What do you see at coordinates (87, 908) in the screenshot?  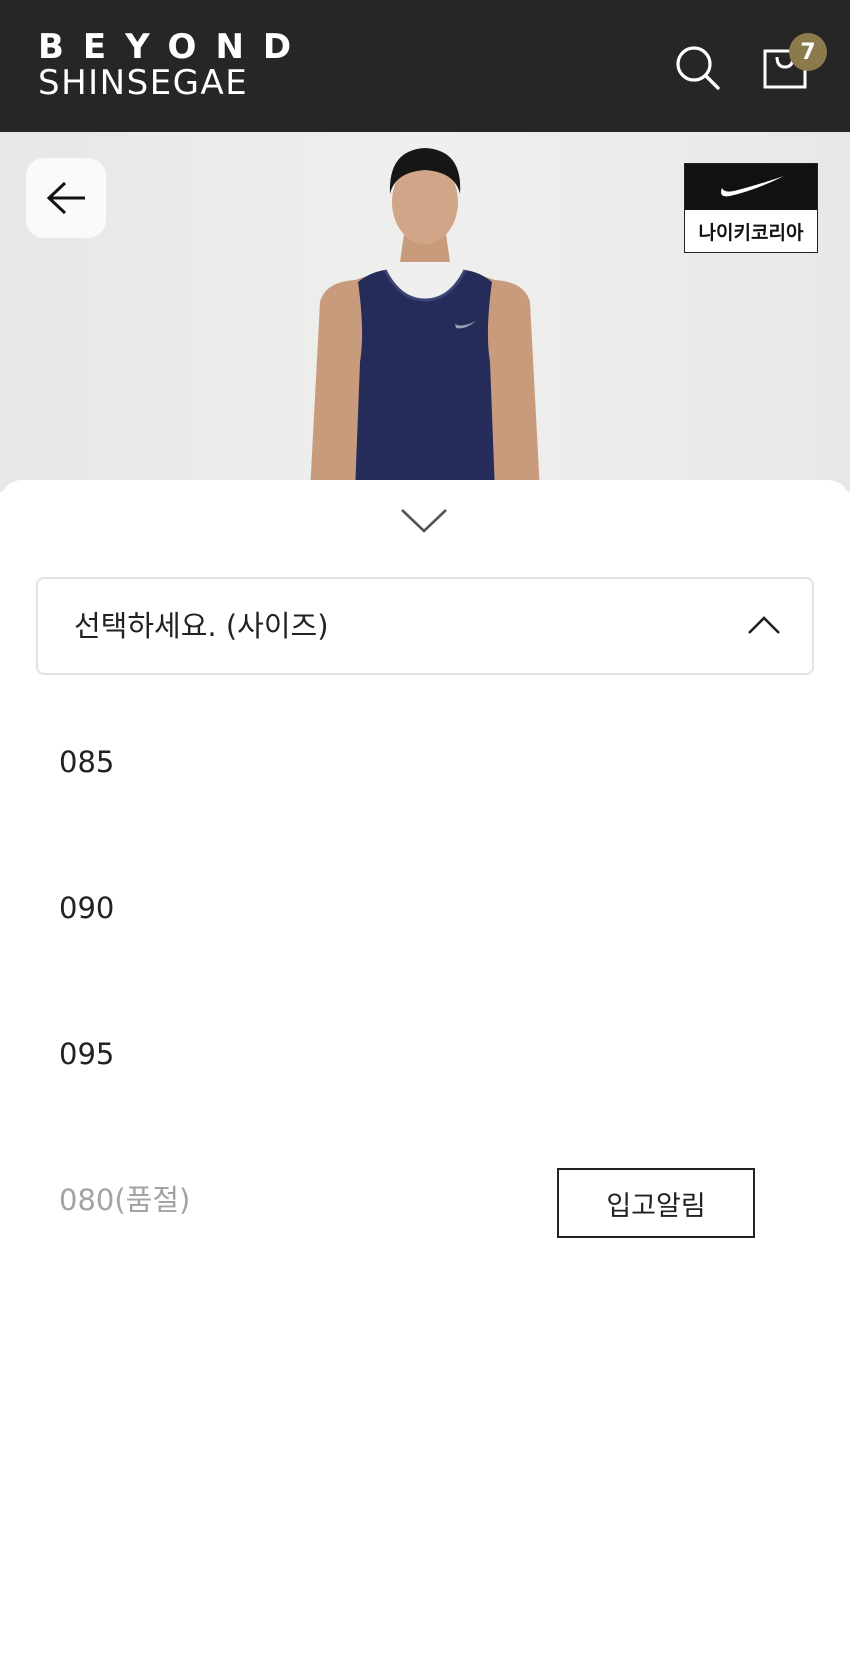 I see `size-option-label: 090` at bounding box center [87, 908].